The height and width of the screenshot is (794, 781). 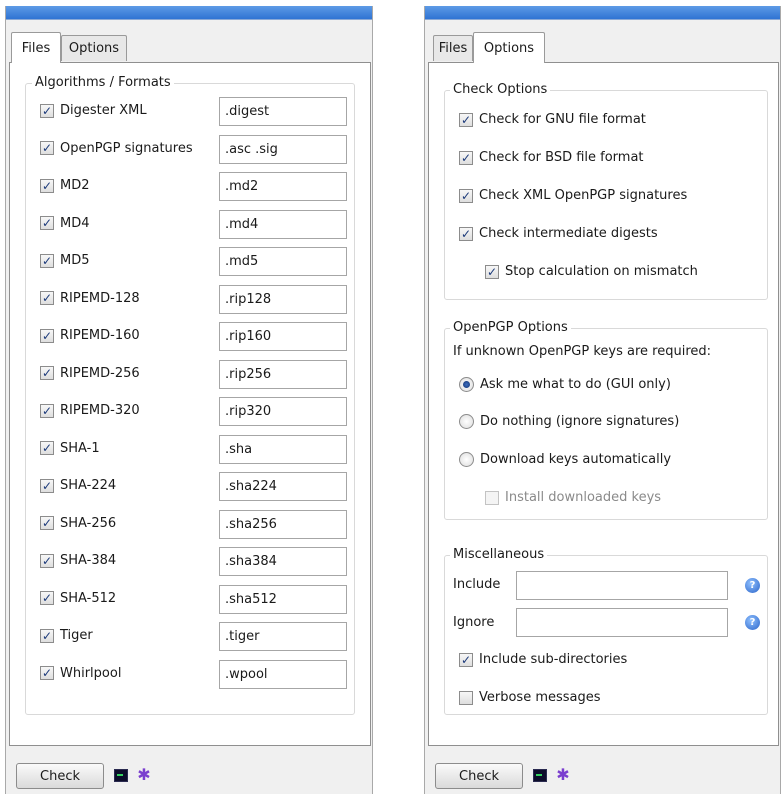 I want to click on algorithm-label: SHA-1, so click(x=80, y=448).